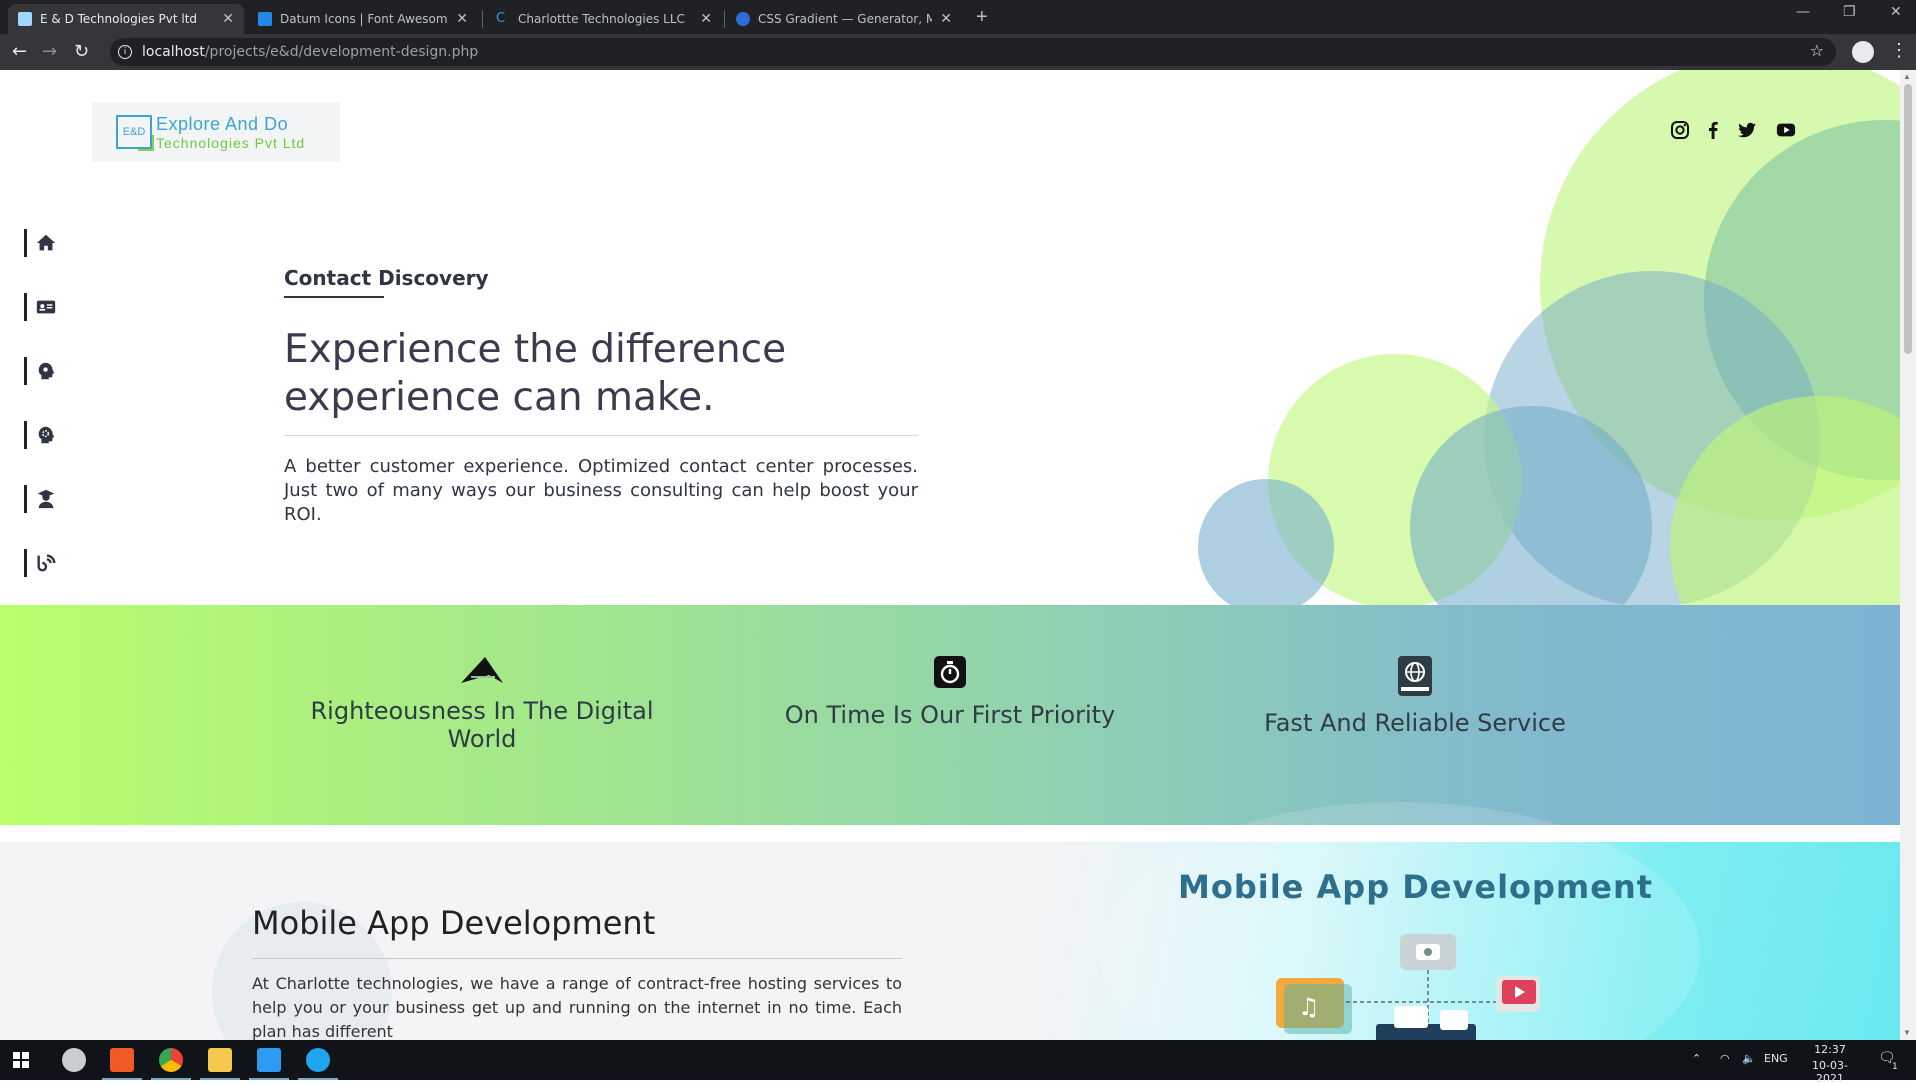  What do you see at coordinates (1749, 1058) in the screenshot?
I see `volume-icon: 🔈` at bounding box center [1749, 1058].